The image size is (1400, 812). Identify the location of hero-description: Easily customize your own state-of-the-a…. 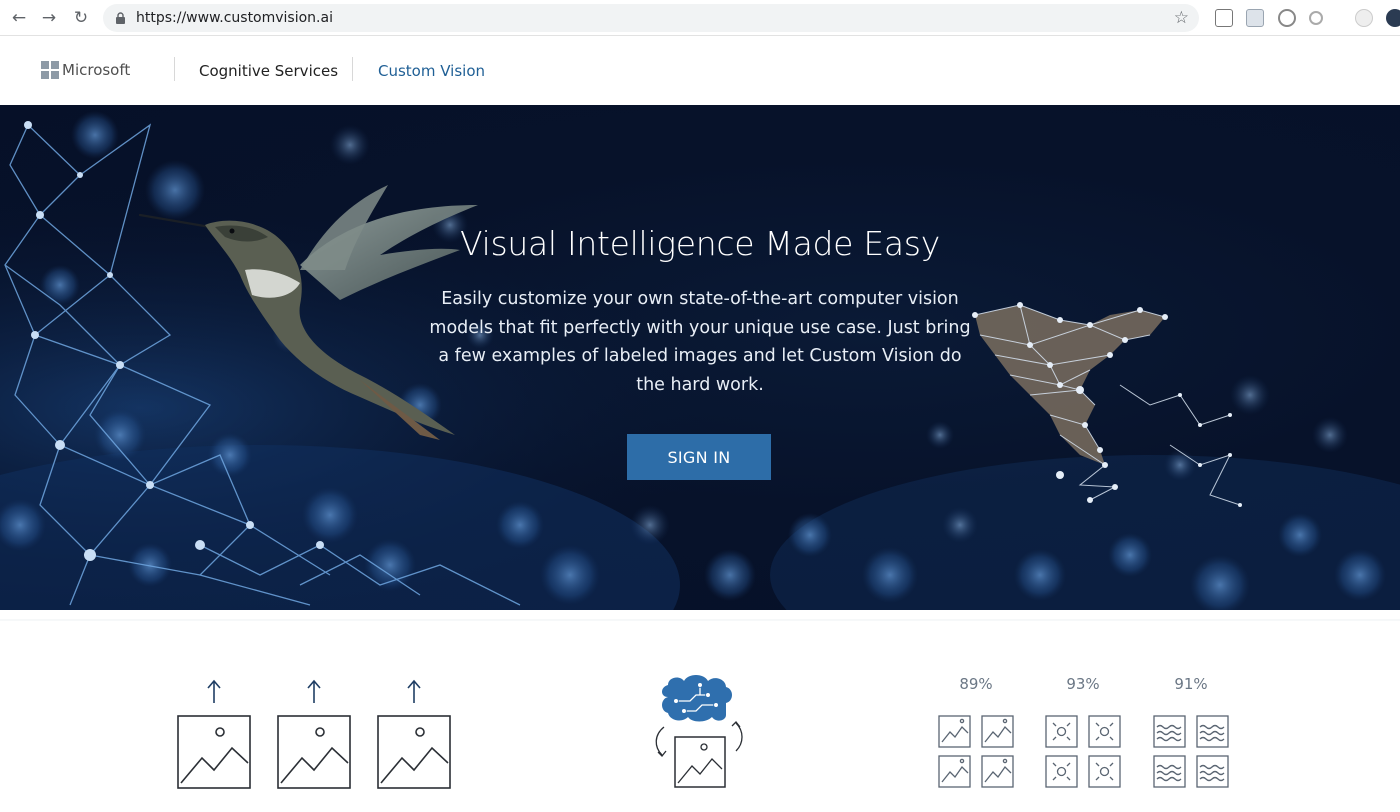
(700, 342).